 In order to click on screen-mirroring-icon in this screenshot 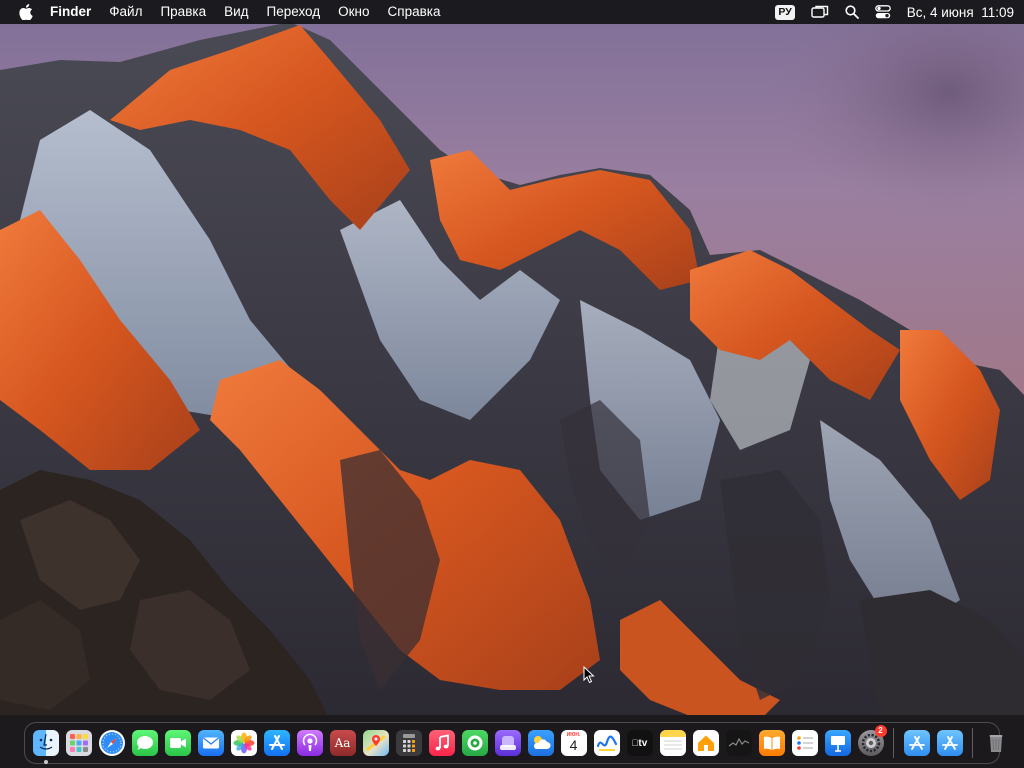, I will do `click(820, 12)`.